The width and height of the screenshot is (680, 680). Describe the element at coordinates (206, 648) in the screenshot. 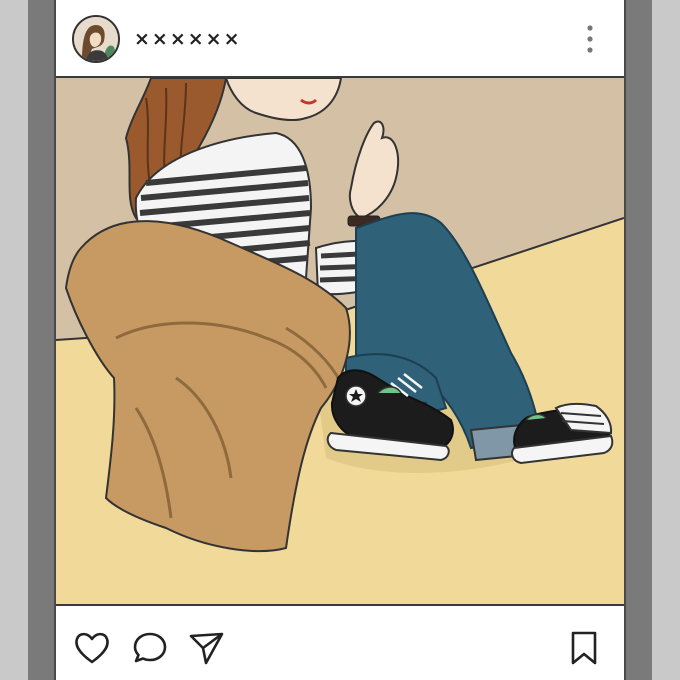

I see `share-paper-plane-icon` at that location.